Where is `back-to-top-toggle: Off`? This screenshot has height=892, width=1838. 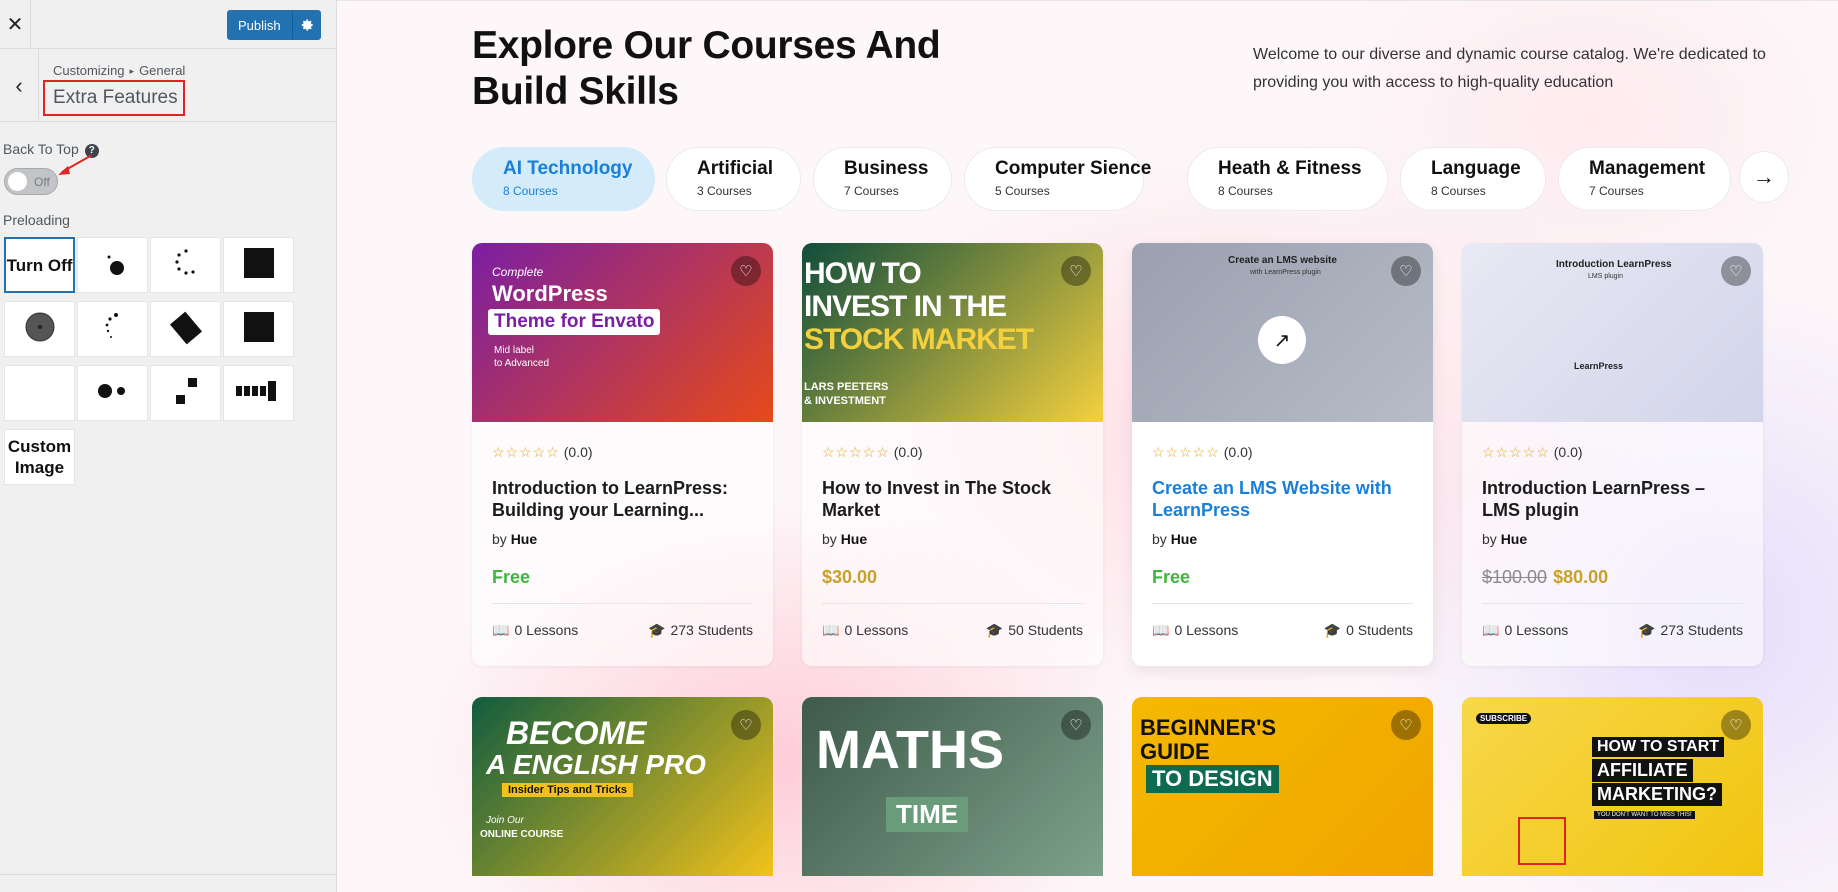 back-to-top-toggle: Off is located at coordinates (31, 181).